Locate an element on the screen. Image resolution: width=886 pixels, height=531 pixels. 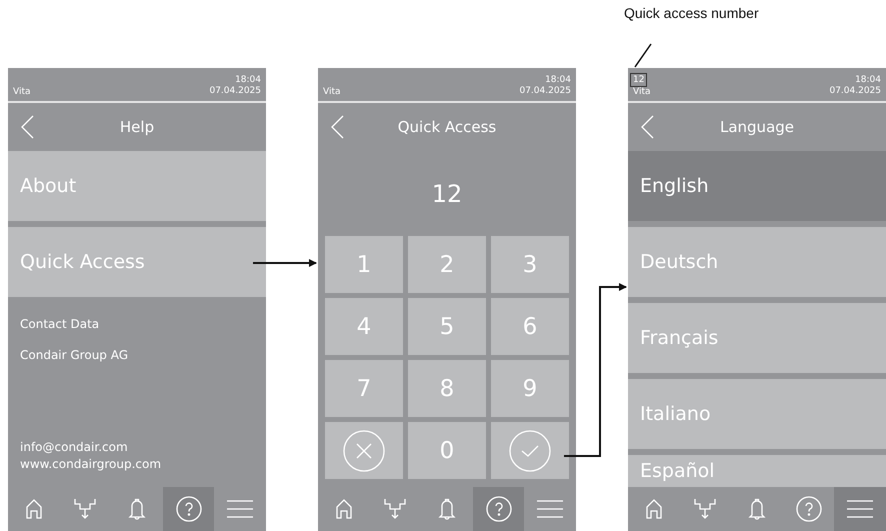
screen-title: Help is located at coordinates (137, 127).